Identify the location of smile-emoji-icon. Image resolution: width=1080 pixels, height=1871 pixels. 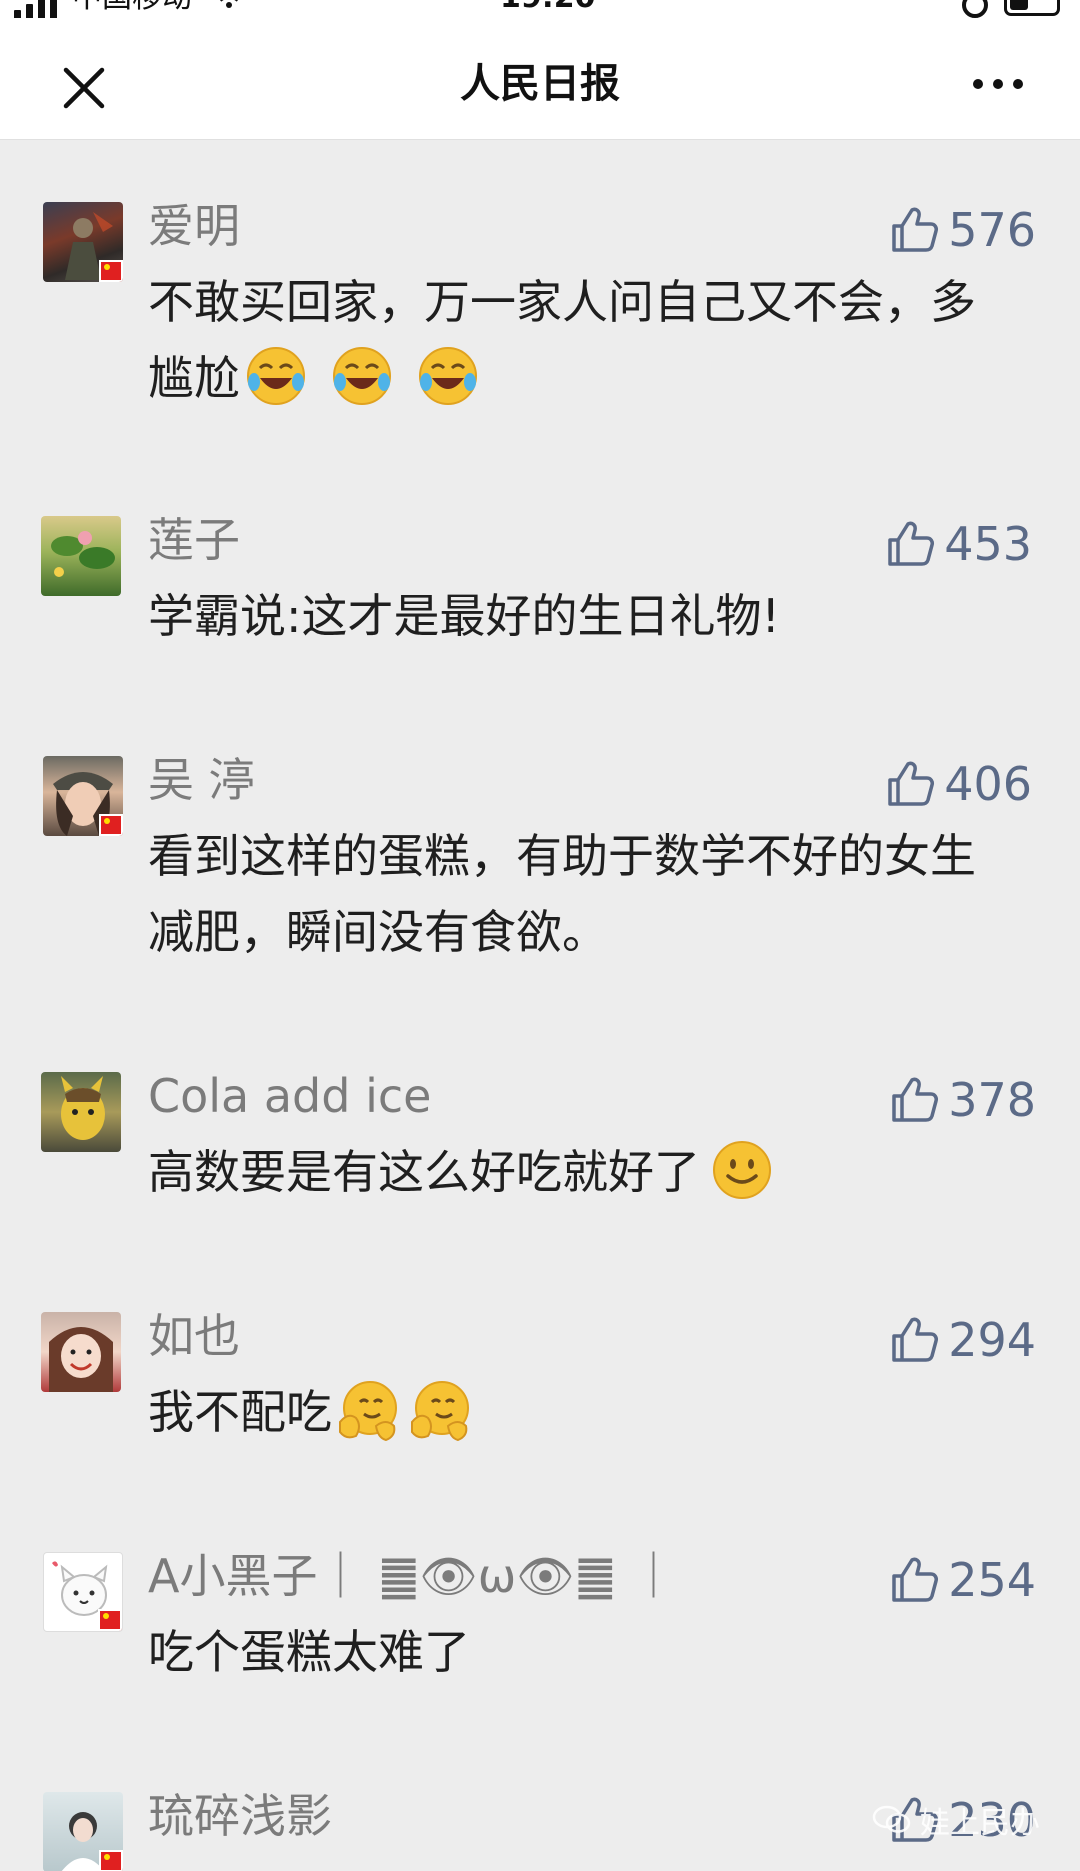
(742, 1170).